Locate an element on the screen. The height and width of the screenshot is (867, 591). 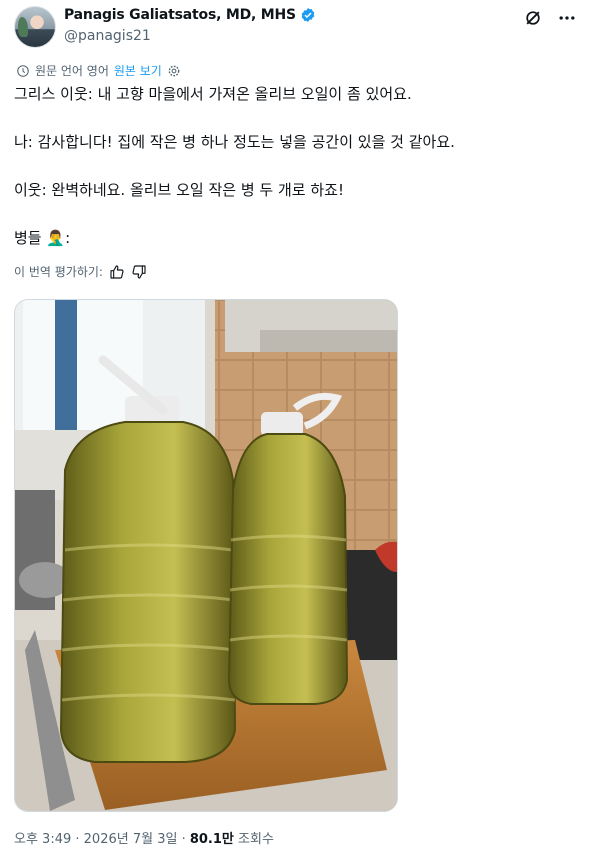
tweet-header: Panagis Galiatsatos, MD, MHS @panagis21 is located at coordinates (296, 26).